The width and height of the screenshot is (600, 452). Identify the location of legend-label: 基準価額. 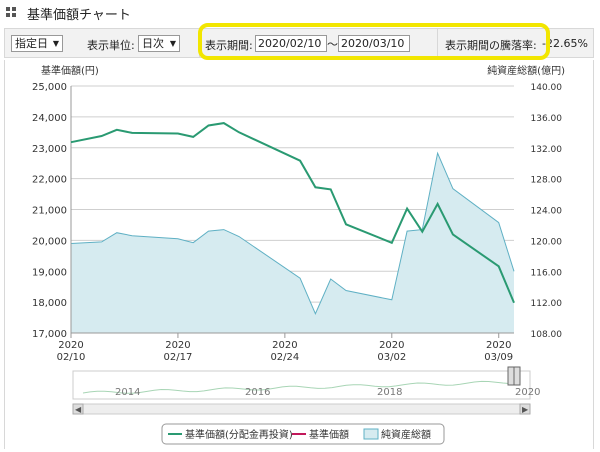
(329, 434).